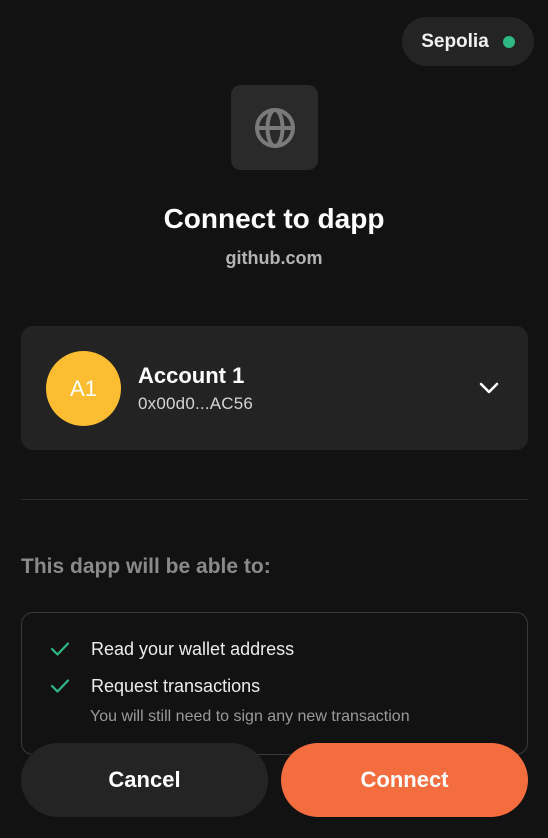 This screenshot has width=548, height=838. Describe the element at coordinates (191, 375) in the screenshot. I see `account-name: Account 1` at that location.